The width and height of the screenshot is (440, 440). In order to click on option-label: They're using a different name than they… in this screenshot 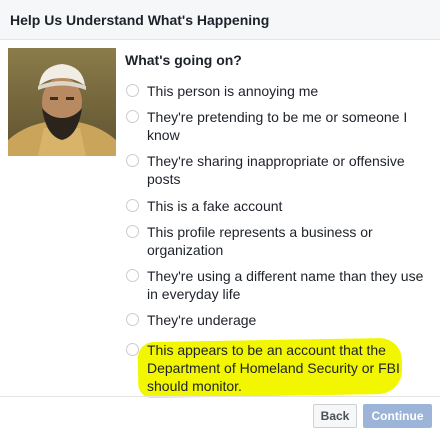, I will do `click(285, 285)`.